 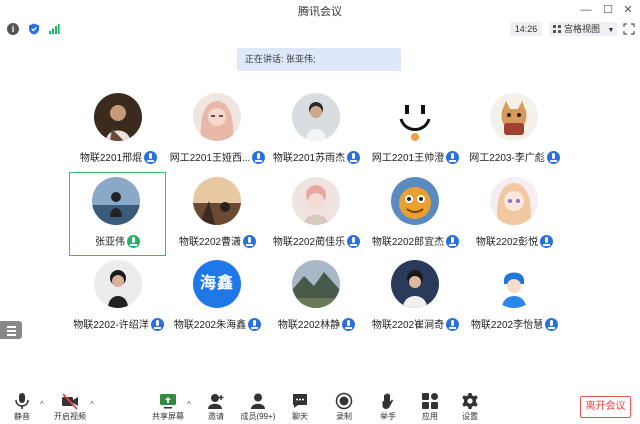 What do you see at coordinates (526, 29) in the screenshot?
I see `meeting-time: 14:26` at bounding box center [526, 29].